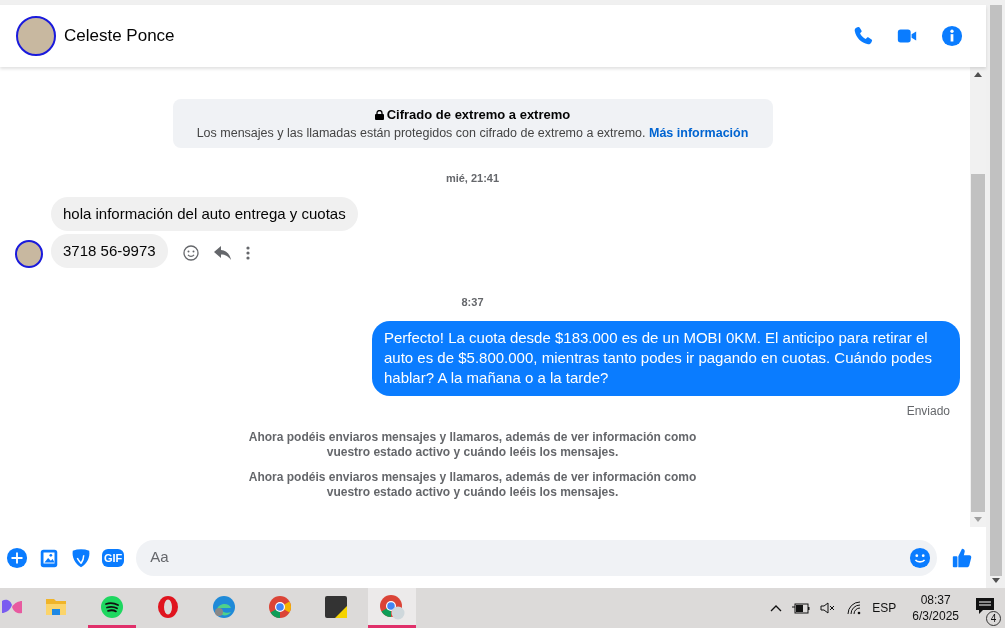  I want to click on battery-icon, so click(801, 608).